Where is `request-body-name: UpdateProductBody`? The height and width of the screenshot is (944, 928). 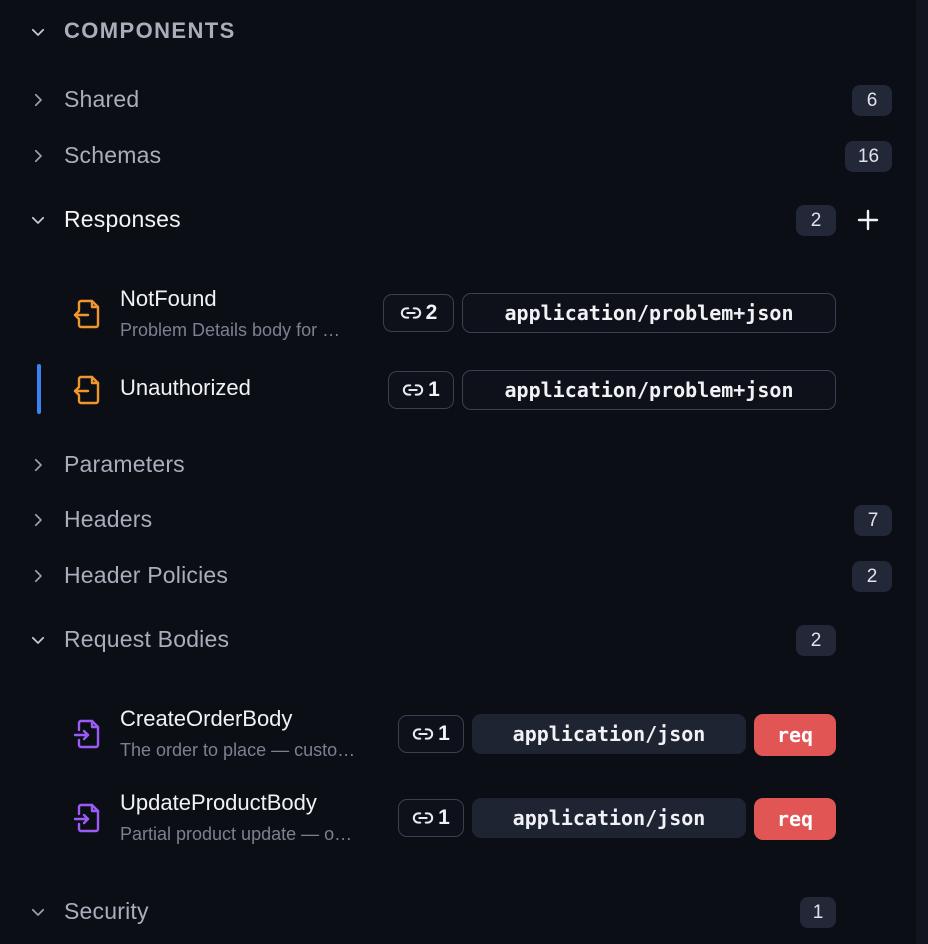 request-body-name: UpdateProductBody is located at coordinates (218, 802).